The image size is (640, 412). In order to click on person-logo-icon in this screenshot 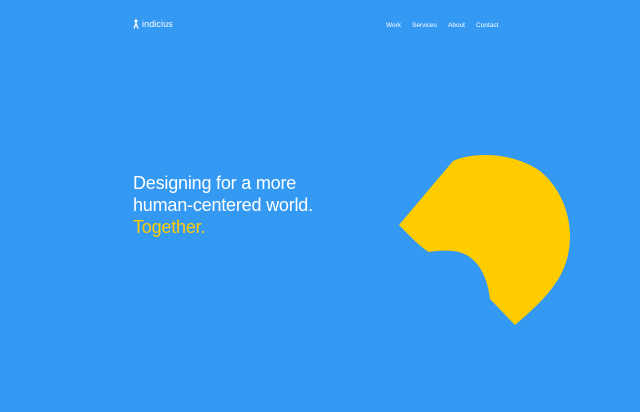, I will do `click(136, 24)`.